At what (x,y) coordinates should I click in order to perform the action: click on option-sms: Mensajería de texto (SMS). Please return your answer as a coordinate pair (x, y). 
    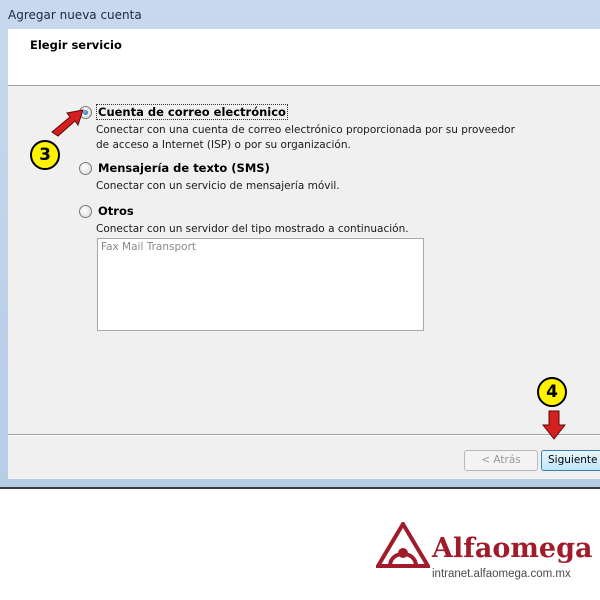
    Looking at the image, I should click on (175, 168).